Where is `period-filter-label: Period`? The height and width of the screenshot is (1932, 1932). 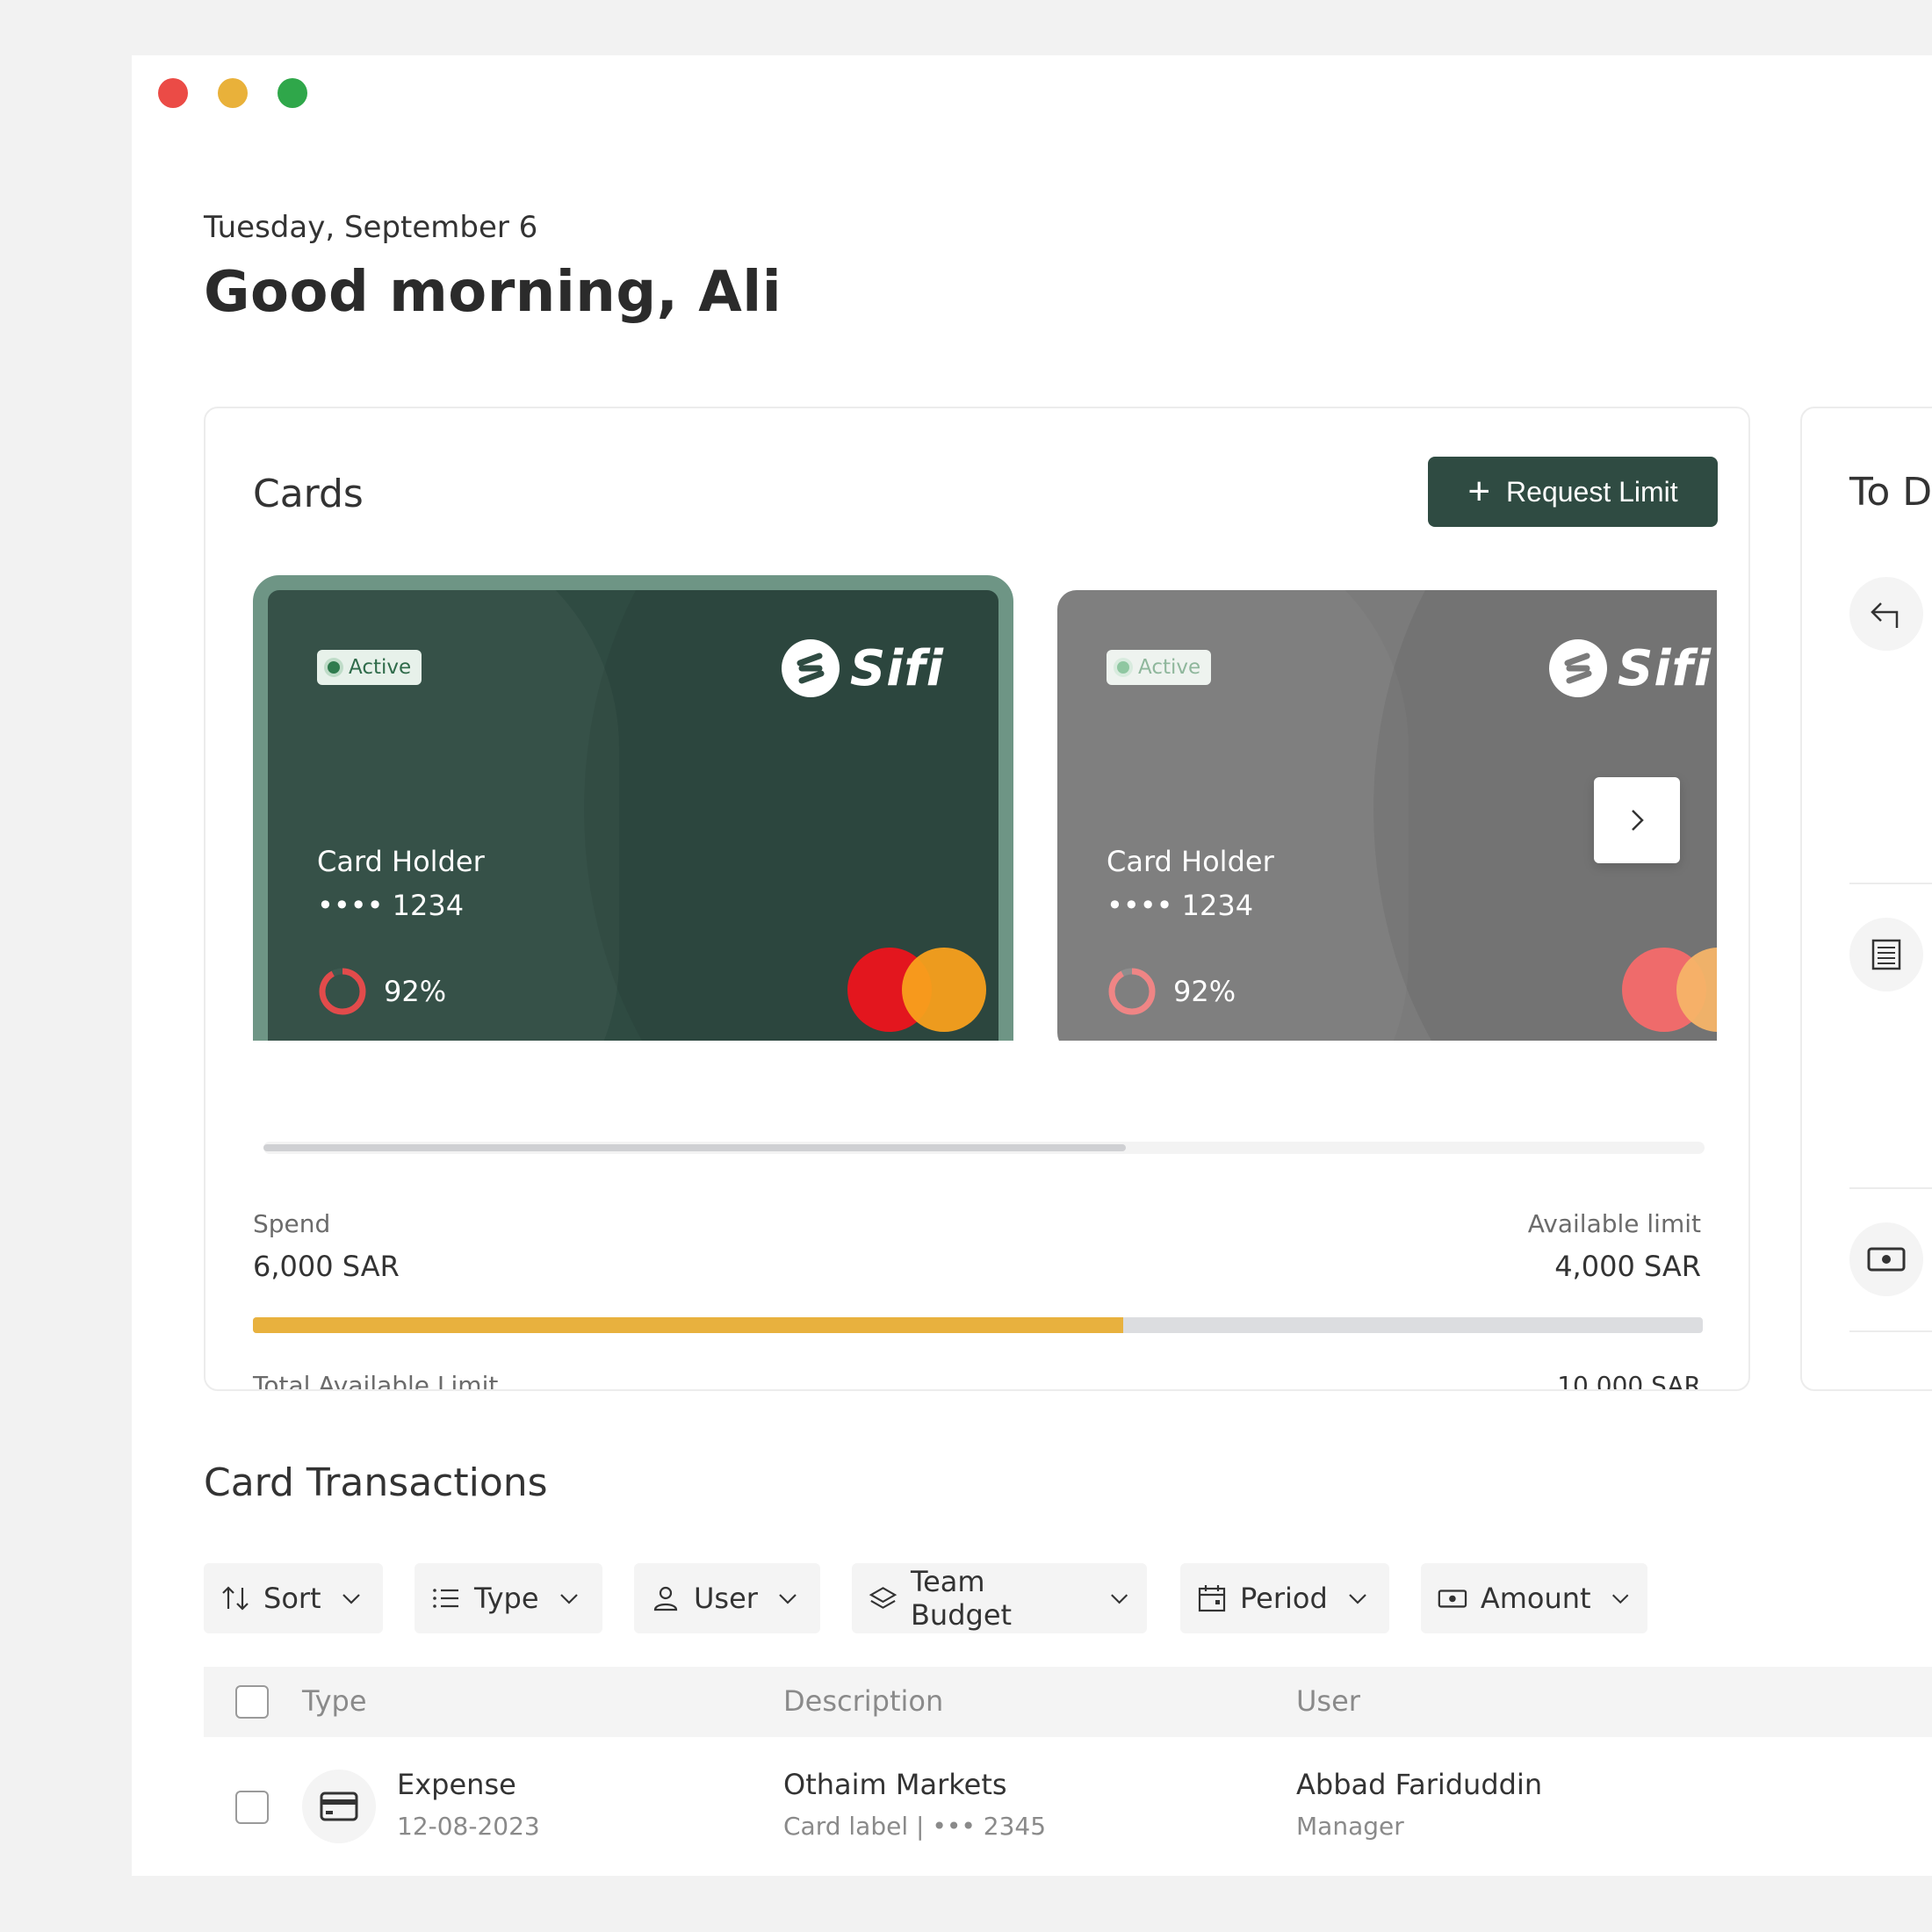 period-filter-label: Period is located at coordinates (1284, 1599).